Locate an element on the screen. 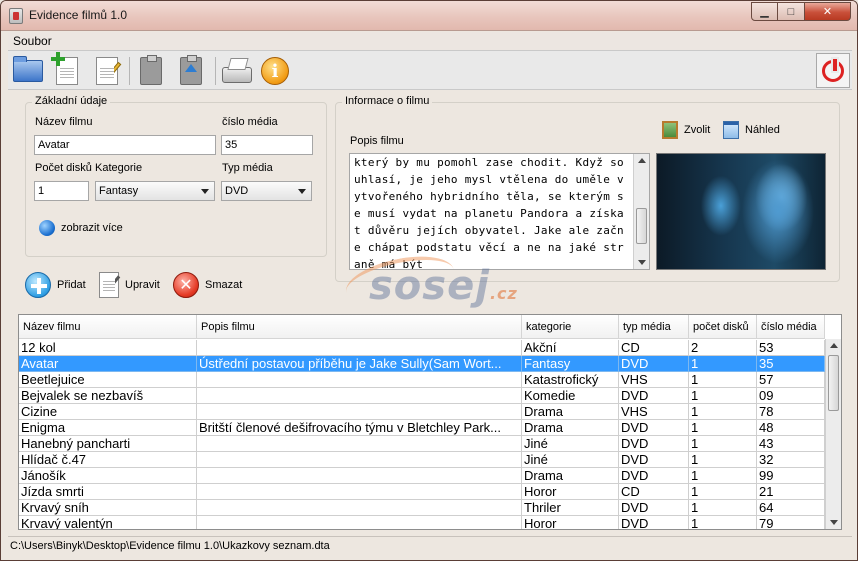 The width and height of the screenshot is (858, 561). scroll-up-icon is located at coordinates (834, 345).